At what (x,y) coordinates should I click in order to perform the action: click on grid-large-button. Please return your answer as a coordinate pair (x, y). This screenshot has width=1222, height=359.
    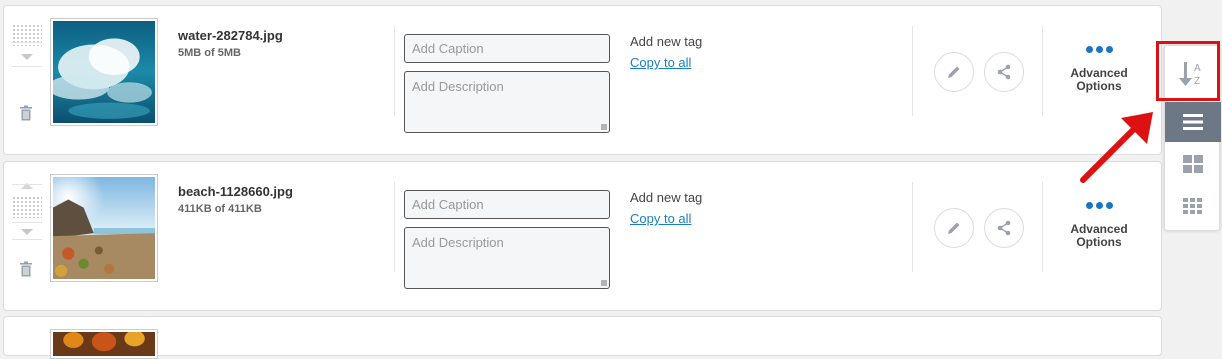
    Looking at the image, I should click on (1193, 164).